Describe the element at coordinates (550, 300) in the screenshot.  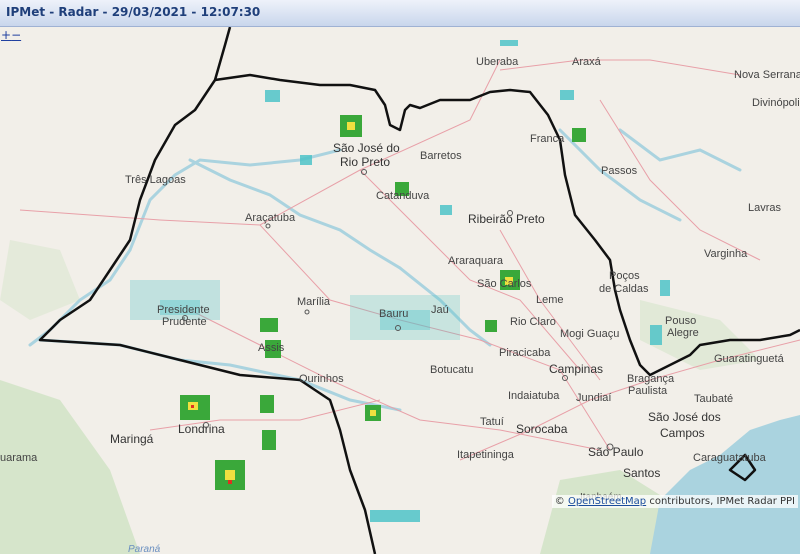
I see `city-label: Leme` at that location.